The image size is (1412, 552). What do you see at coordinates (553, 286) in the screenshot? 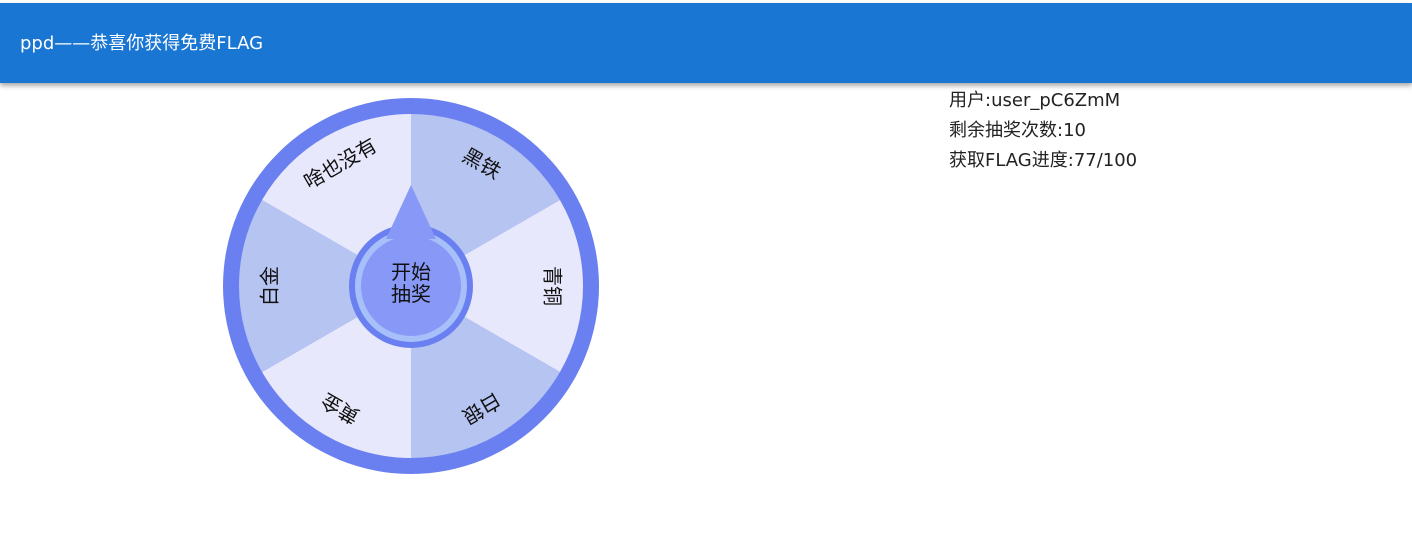
I see `prize-label: 青铜` at bounding box center [553, 286].